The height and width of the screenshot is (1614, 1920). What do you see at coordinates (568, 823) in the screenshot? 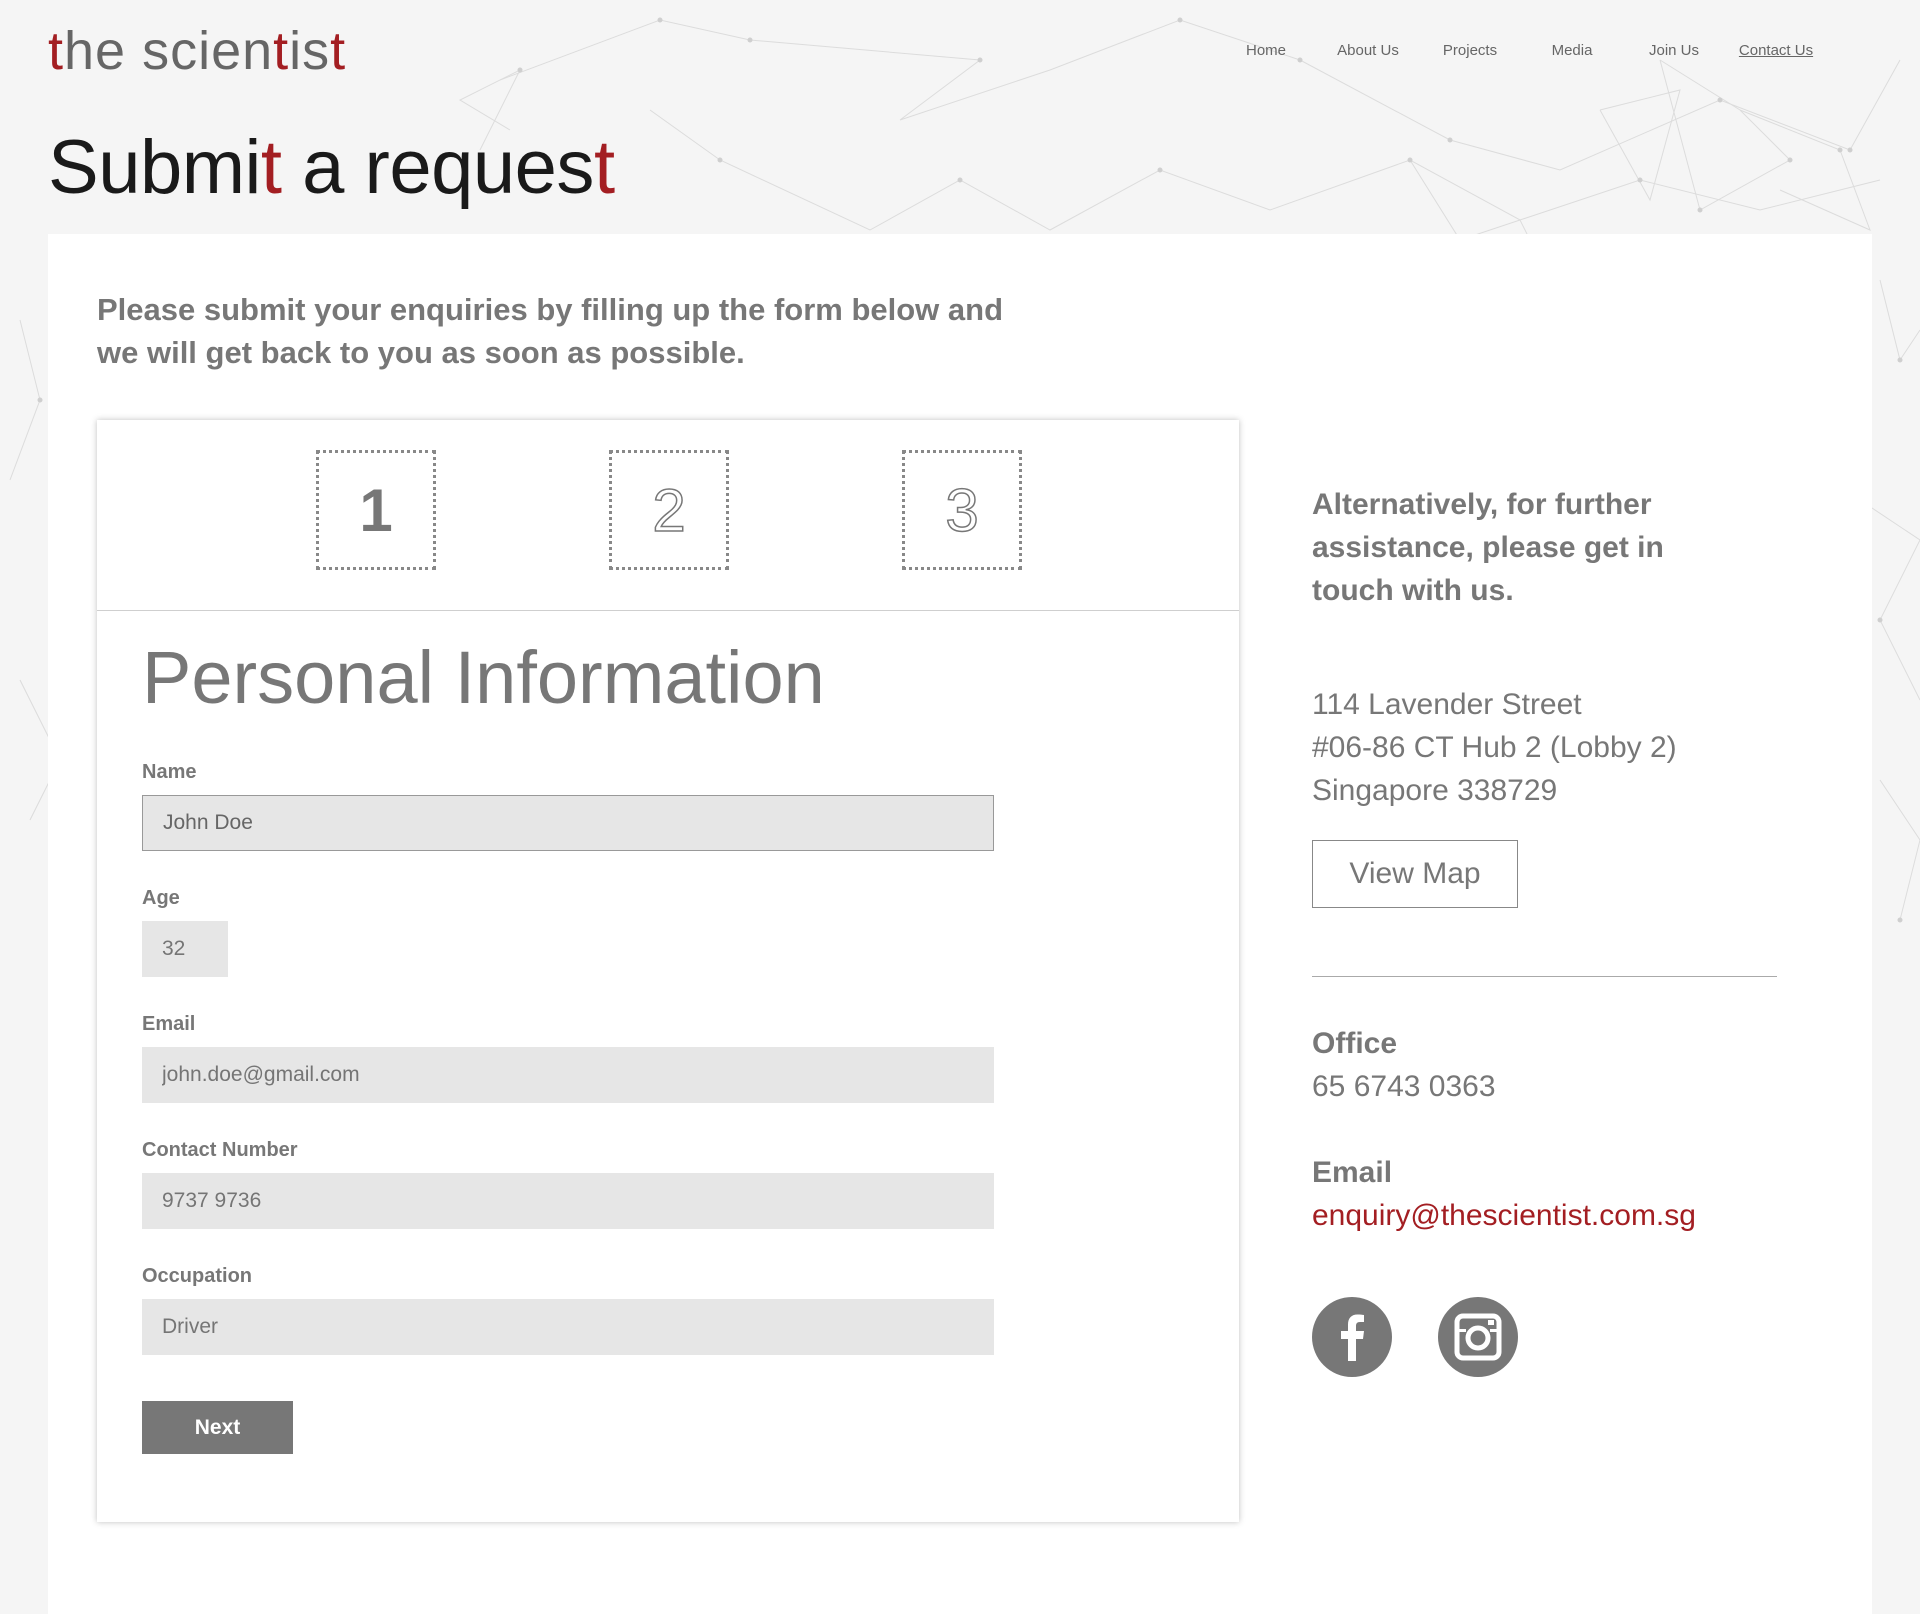
I see `name-input` at bounding box center [568, 823].